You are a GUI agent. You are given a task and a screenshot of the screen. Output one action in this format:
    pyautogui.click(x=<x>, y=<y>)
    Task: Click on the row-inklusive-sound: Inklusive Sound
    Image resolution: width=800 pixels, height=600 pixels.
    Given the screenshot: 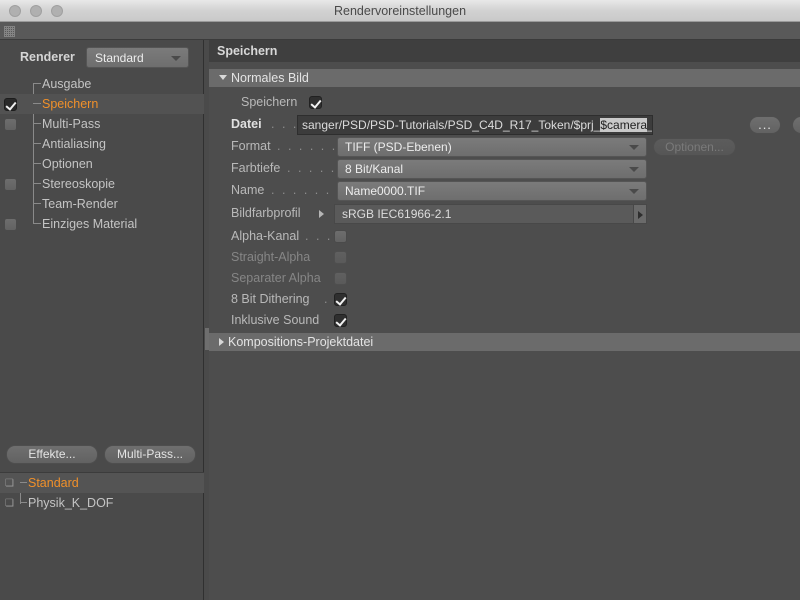 What is the action you would take?
    pyautogui.click(x=504, y=321)
    